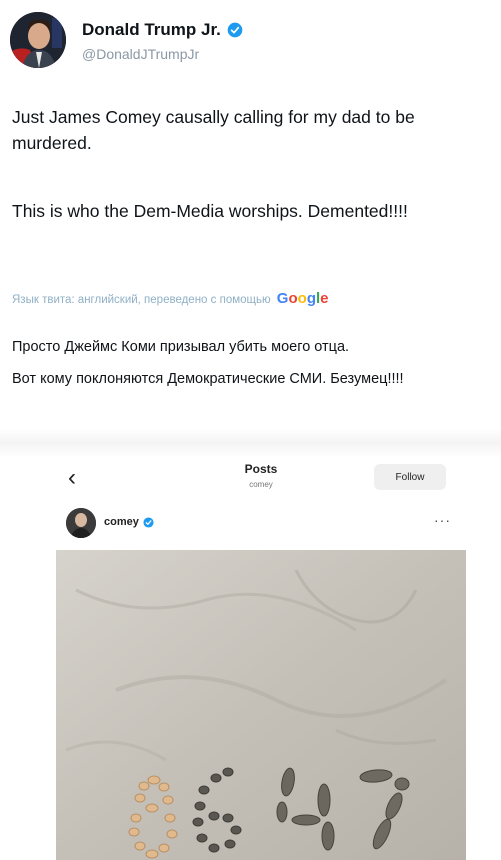 The height and width of the screenshot is (860, 501). What do you see at coordinates (261, 484) in the screenshot?
I see `posts-subtitle: comey` at bounding box center [261, 484].